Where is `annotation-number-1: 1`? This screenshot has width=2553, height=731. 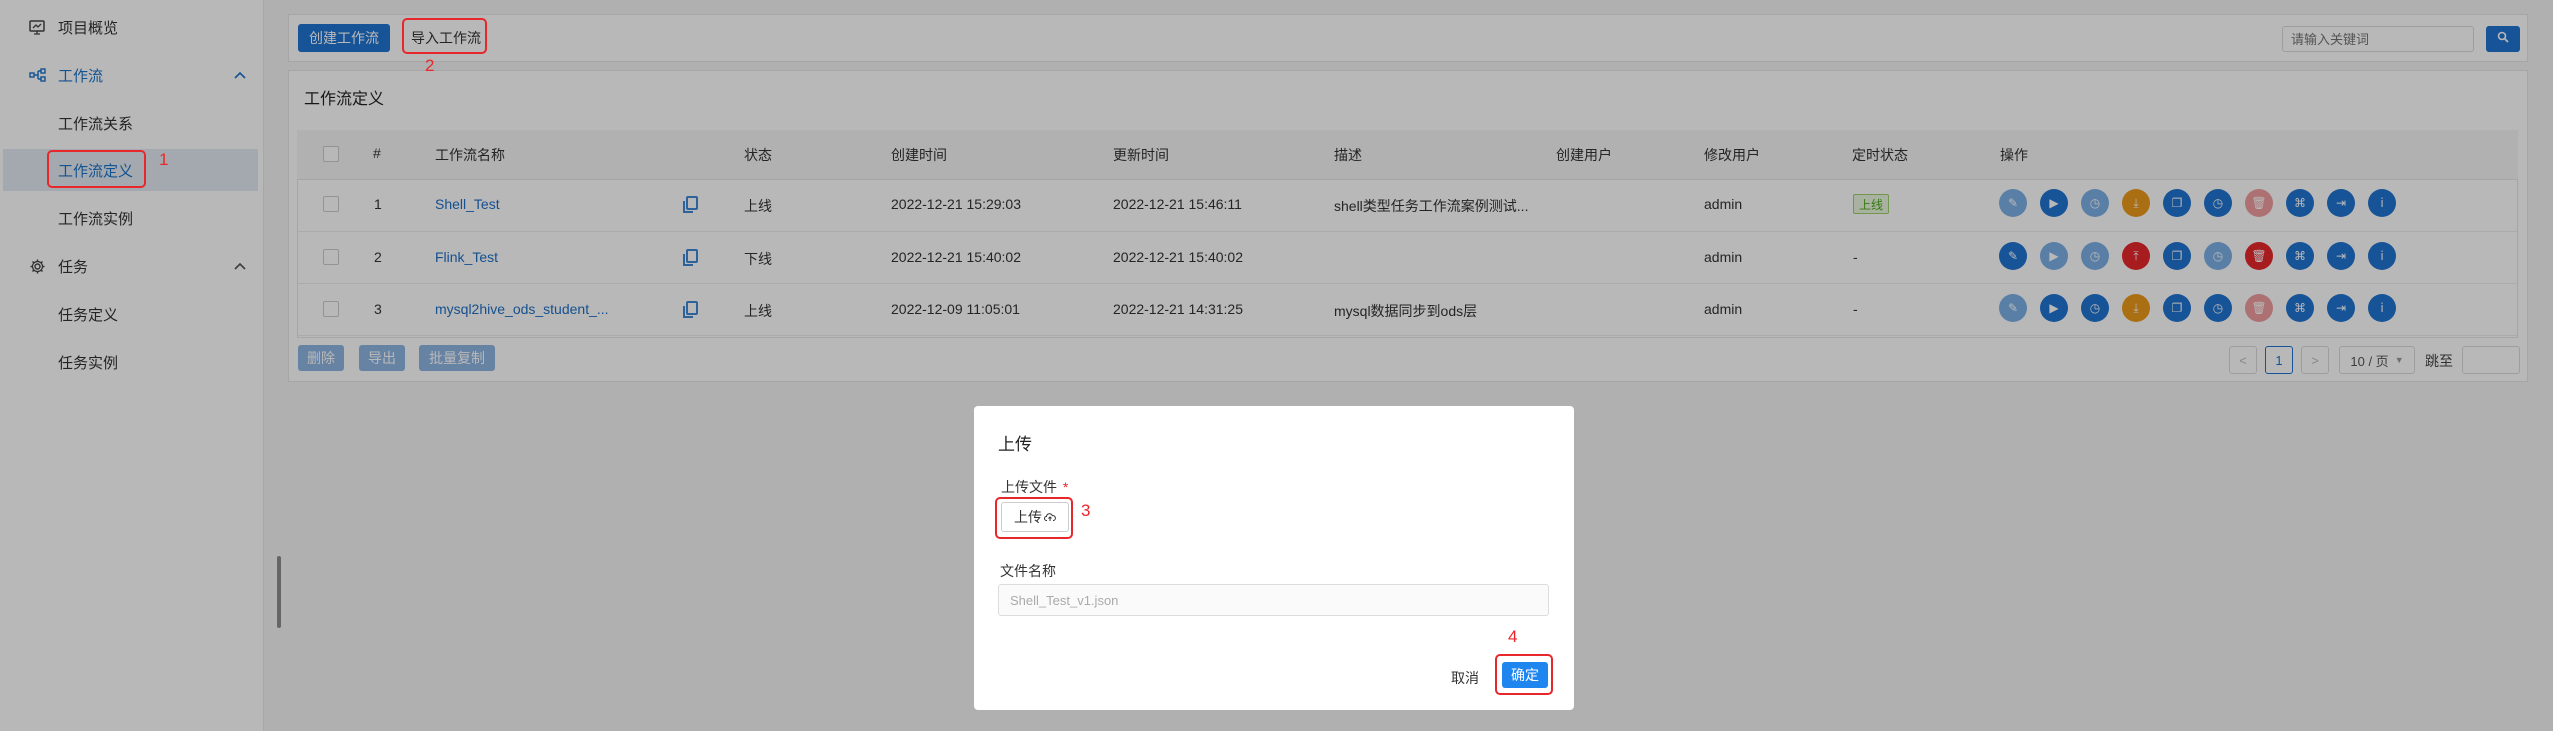 annotation-number-1: 1 is located at coordinates (164, 159).